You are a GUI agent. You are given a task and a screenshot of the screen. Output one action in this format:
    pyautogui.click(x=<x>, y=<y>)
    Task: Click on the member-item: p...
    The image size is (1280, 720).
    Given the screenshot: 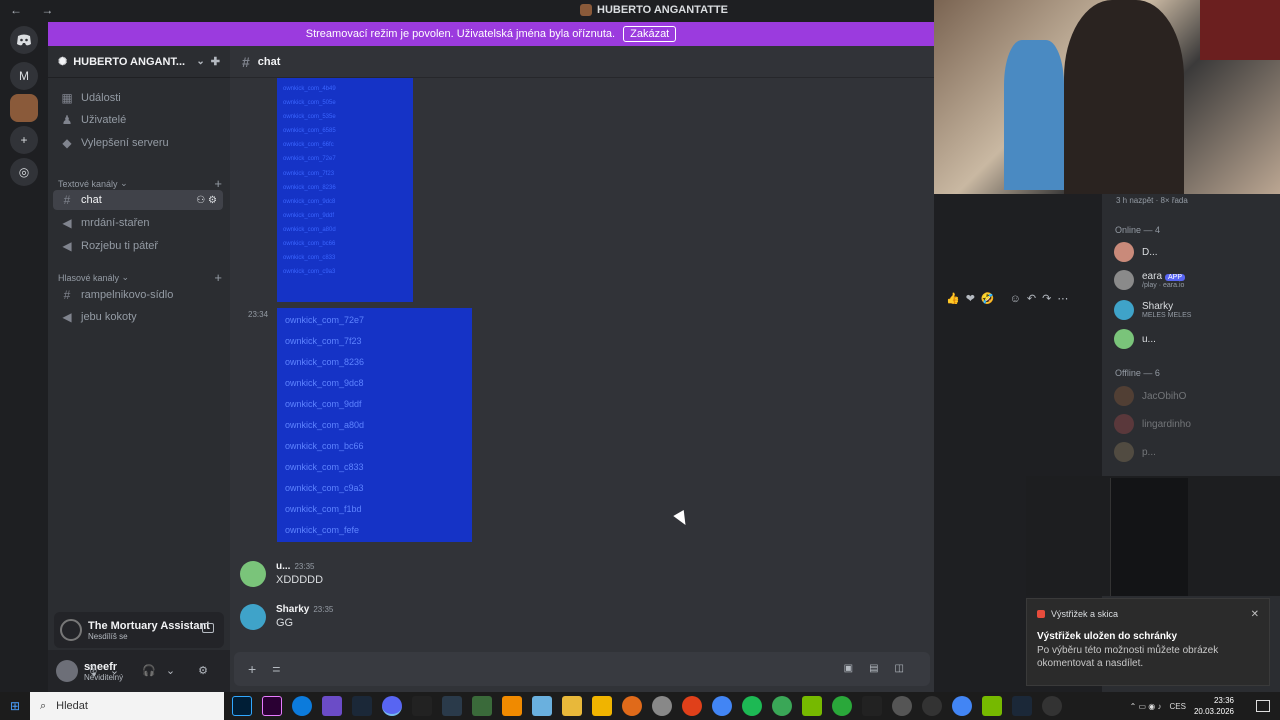 What is the action you would take?
    pyautogui.click(x=1135, y=452)
    